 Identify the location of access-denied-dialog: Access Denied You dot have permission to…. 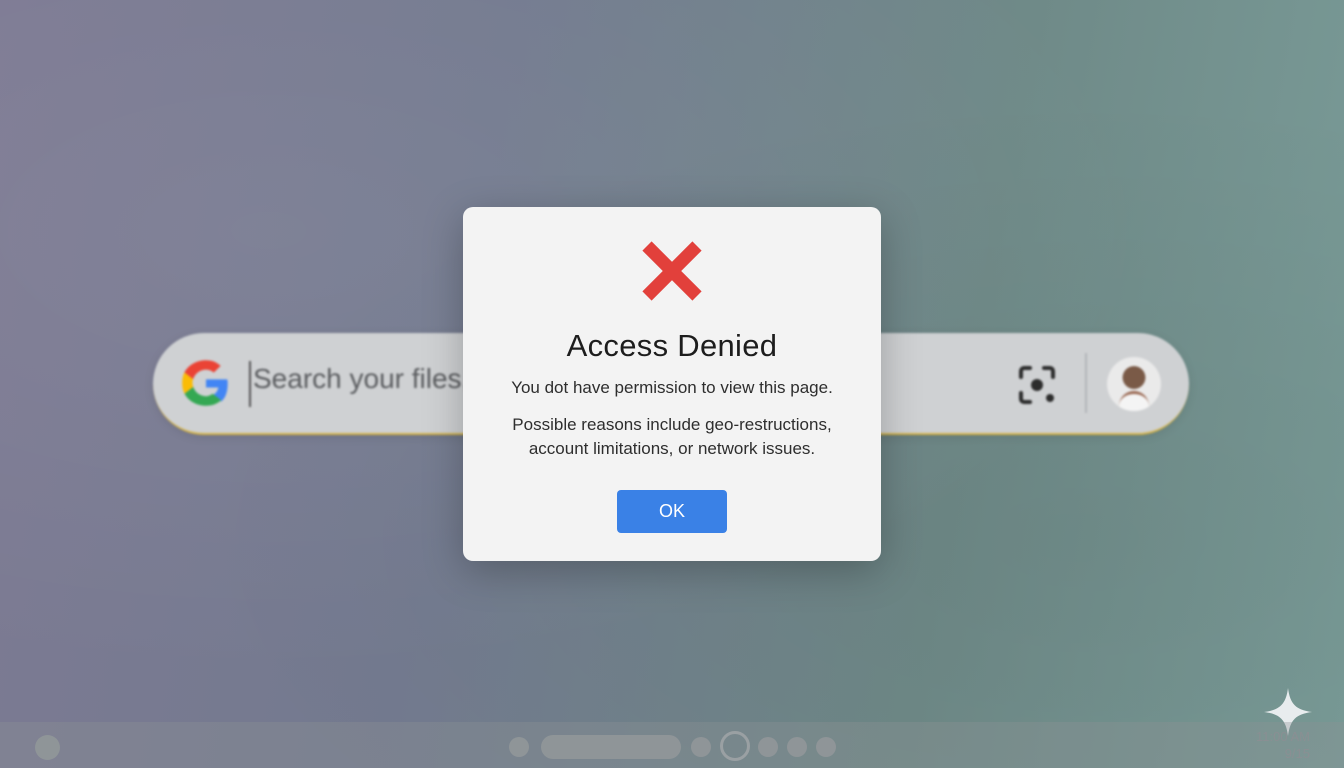
(672, 384).